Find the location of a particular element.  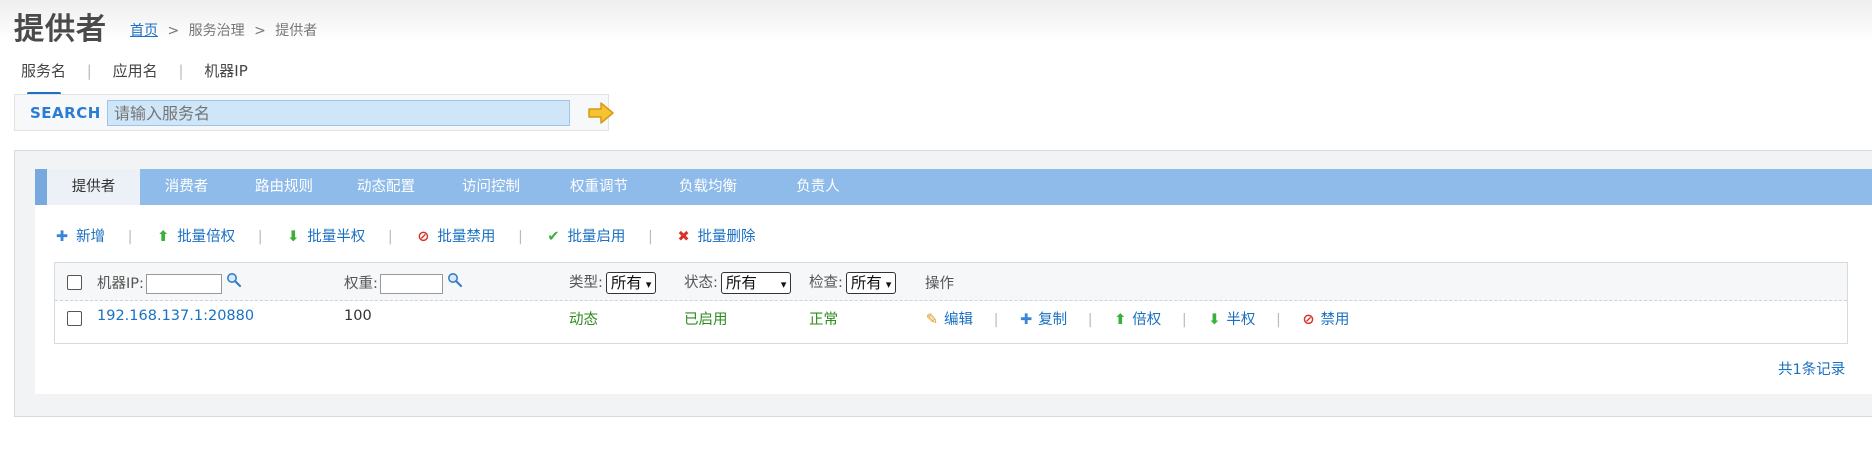

operations-header: 操作 is located at coordinates (939, 284).